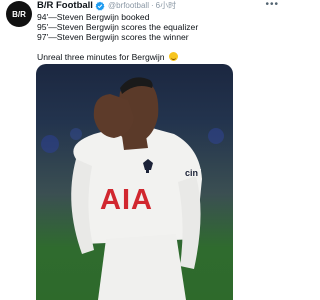  What do you see at coordinates (157, 47) in the screenshot?
I see `line-break` at bounding box center [157, 47].